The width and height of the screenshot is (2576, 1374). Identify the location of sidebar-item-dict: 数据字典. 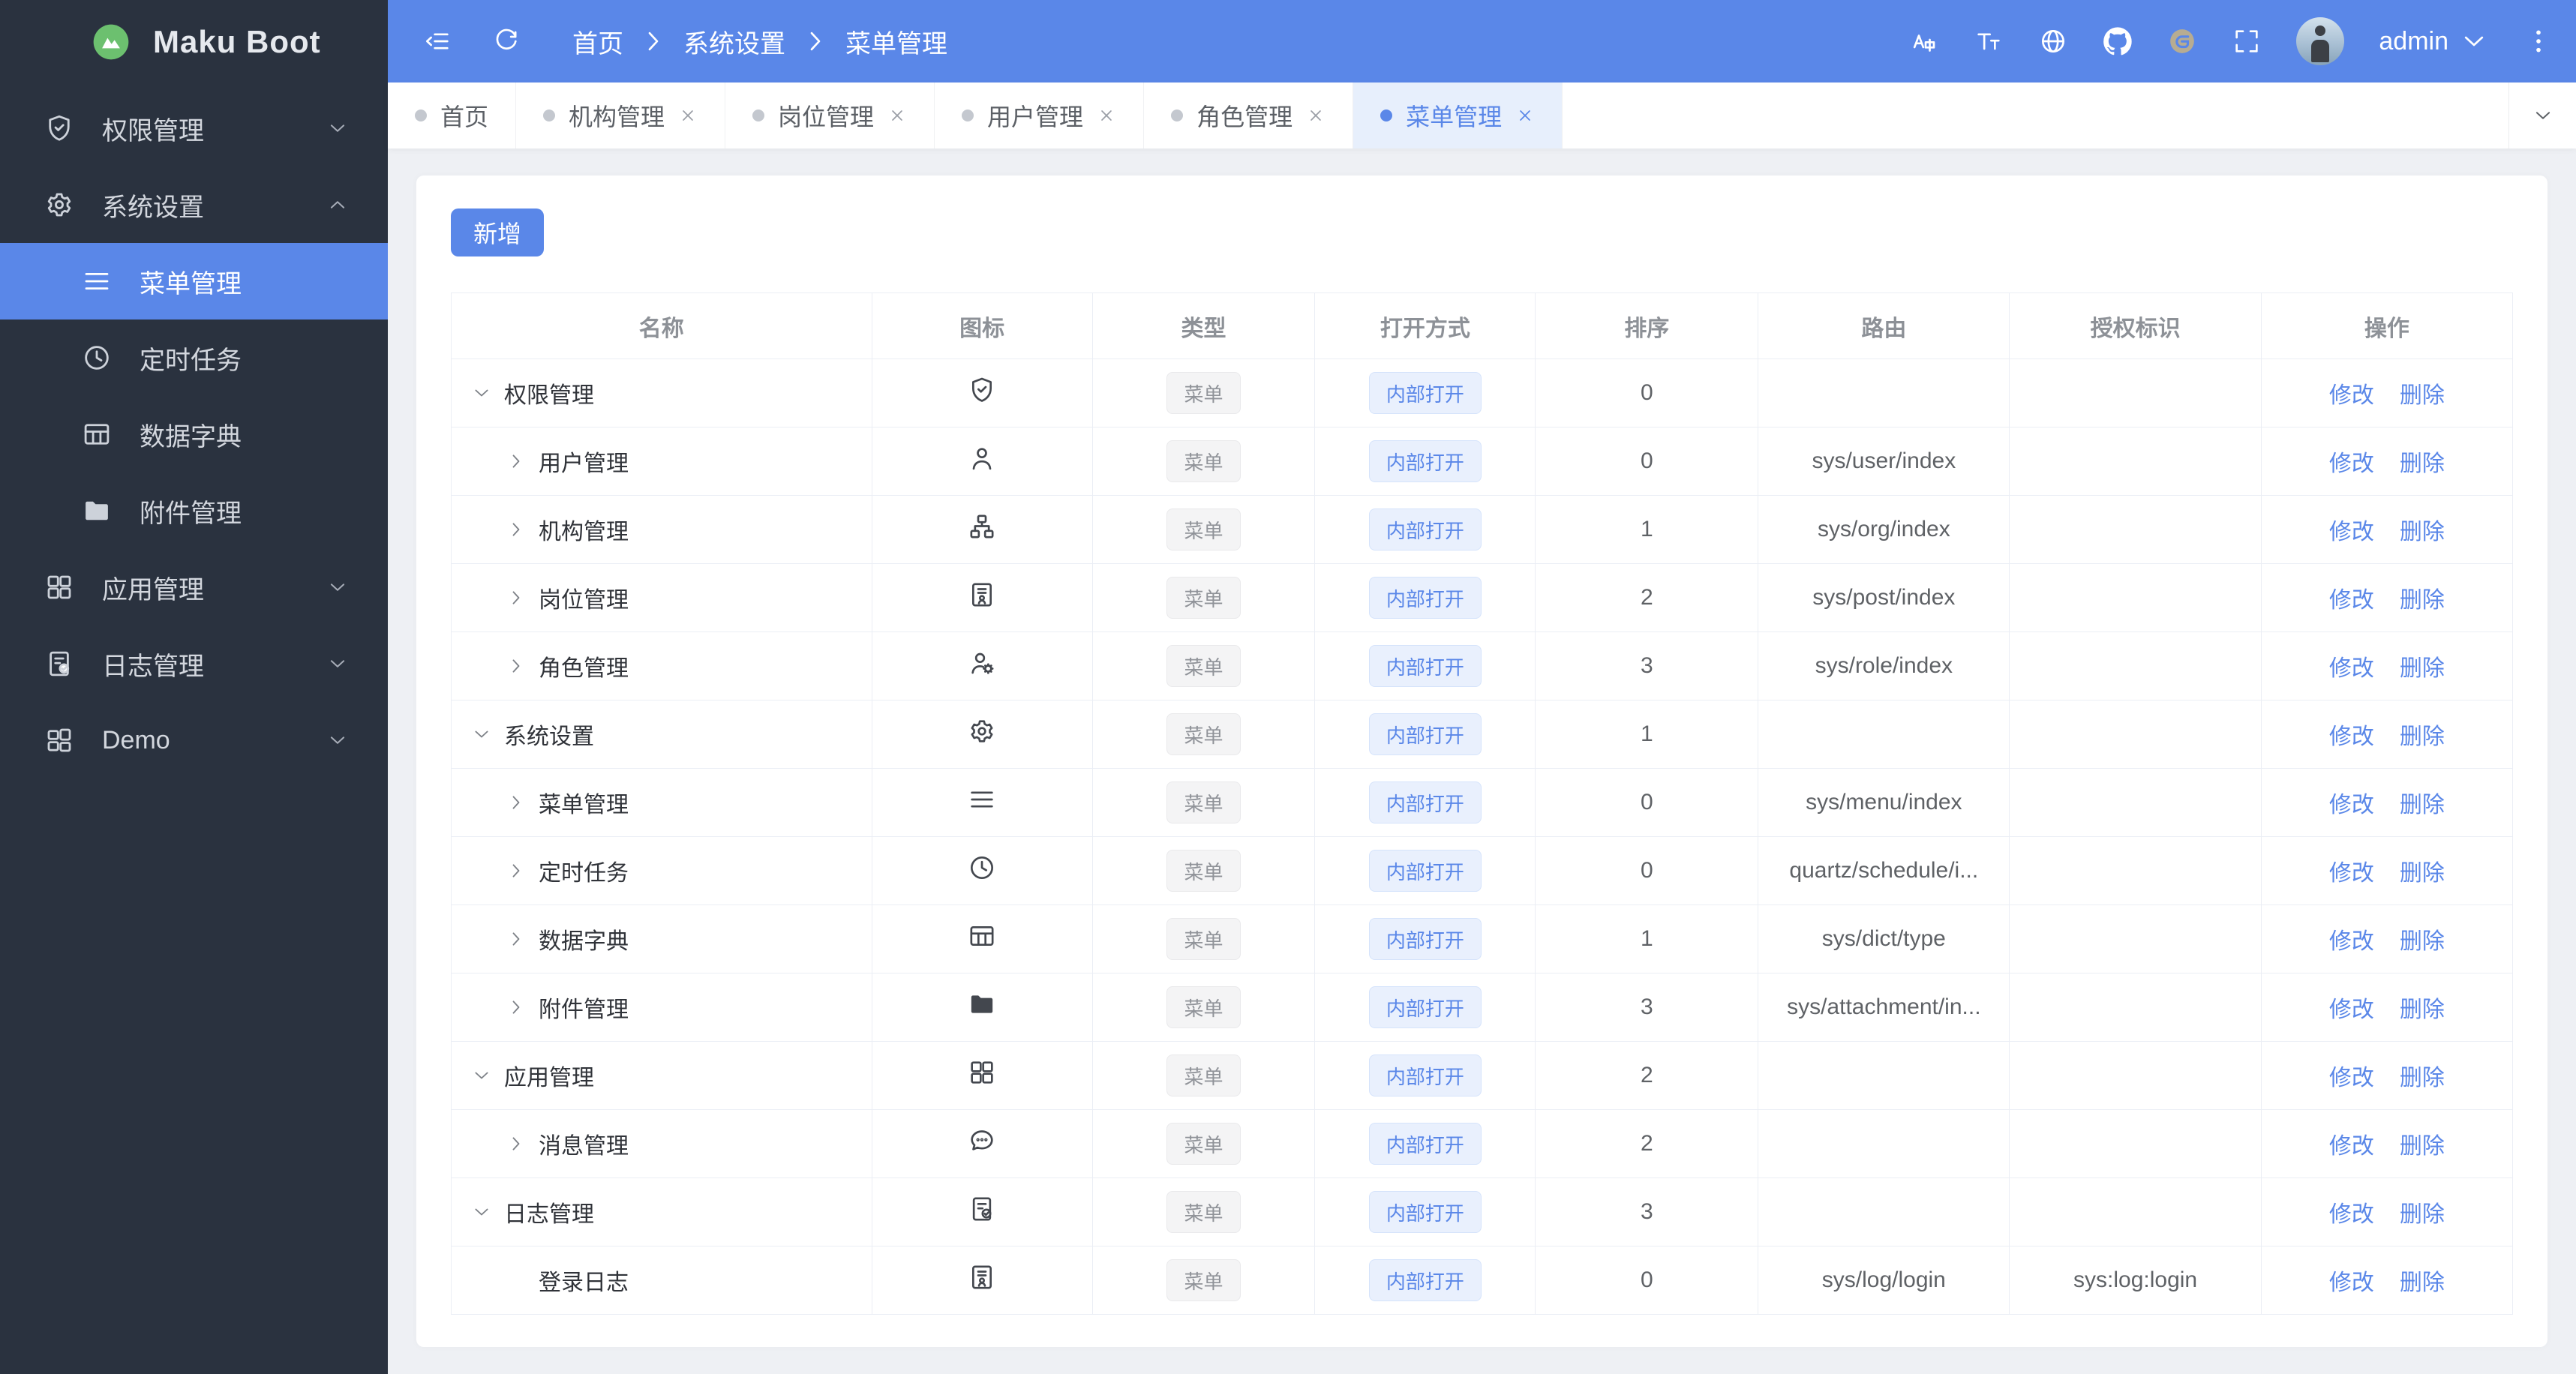
(194, 434).